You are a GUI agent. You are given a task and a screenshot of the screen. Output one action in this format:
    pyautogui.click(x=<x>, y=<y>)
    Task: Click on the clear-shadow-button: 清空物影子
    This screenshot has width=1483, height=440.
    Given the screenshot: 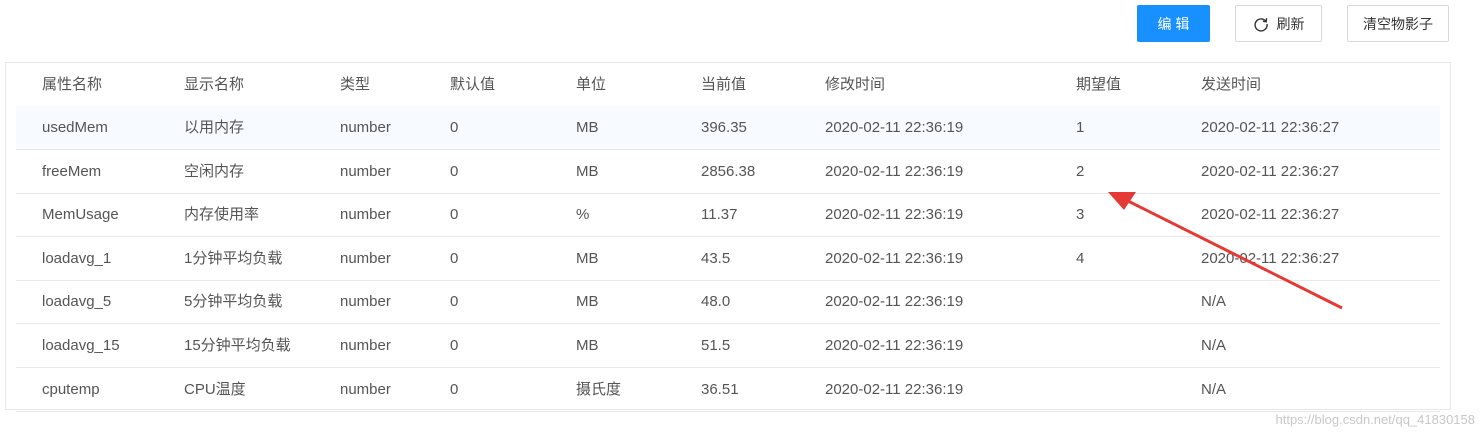 What is the action you would take?
    pyautogui.click(x=1398, y=23)
    